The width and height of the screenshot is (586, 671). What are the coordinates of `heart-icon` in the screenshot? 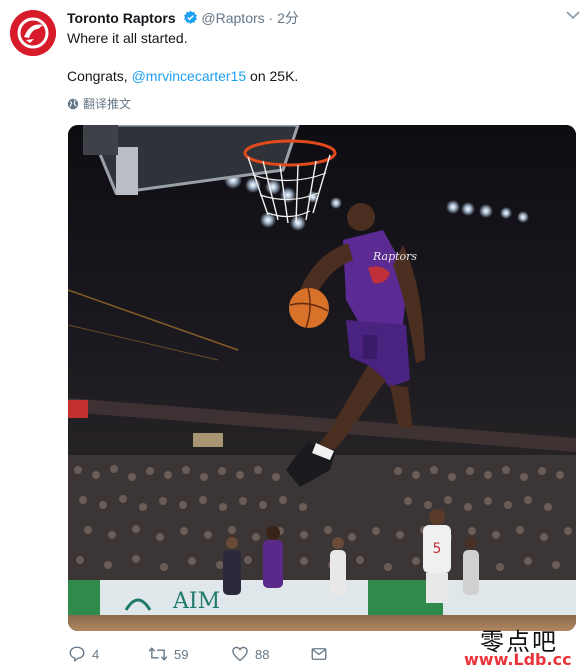 It's located at (240, 654).